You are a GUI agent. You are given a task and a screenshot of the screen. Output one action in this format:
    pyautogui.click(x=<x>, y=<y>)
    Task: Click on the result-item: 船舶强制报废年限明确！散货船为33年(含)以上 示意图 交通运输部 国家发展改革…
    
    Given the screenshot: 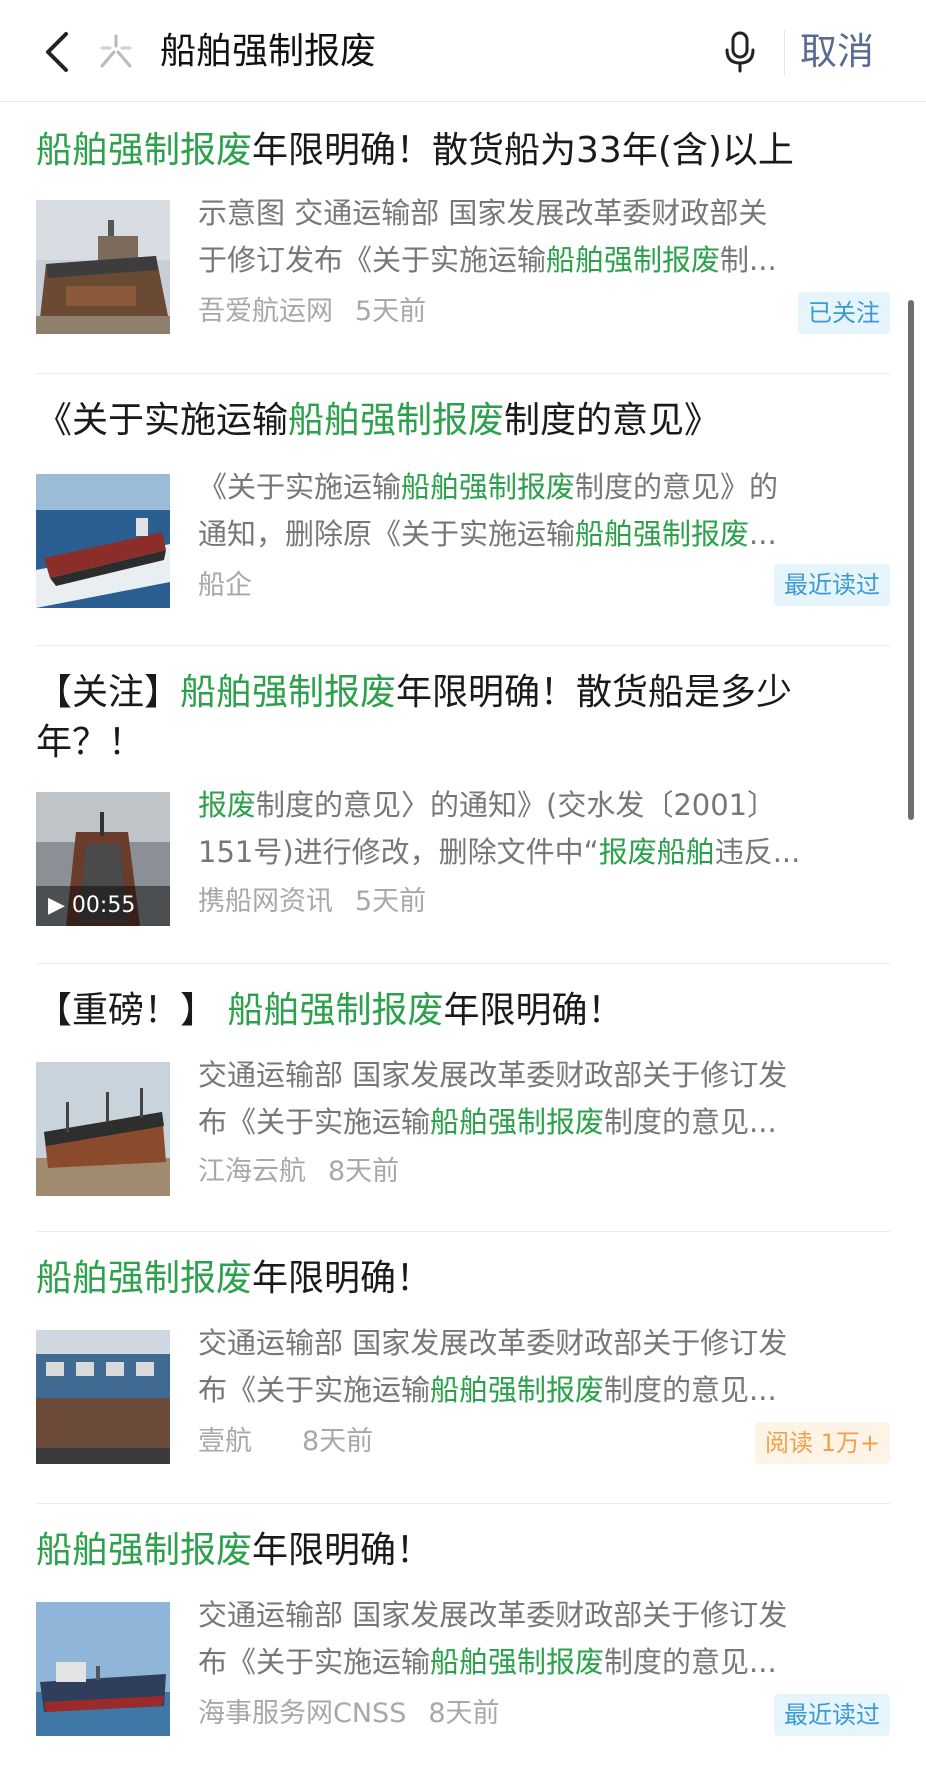 What is the action you would take?
    pyautogui.click(x=463, y=238)
    